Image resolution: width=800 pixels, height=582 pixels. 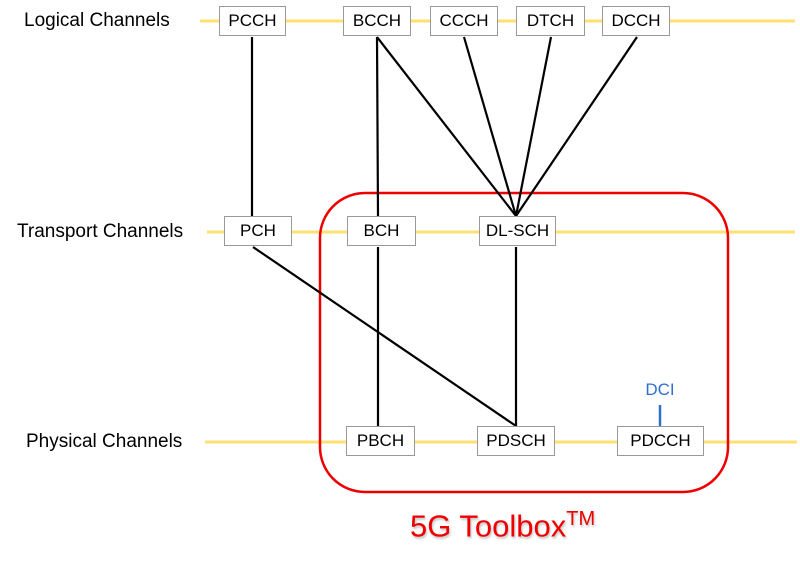 I want to click on edge-bcch-bch, so click(x=377, y=126).